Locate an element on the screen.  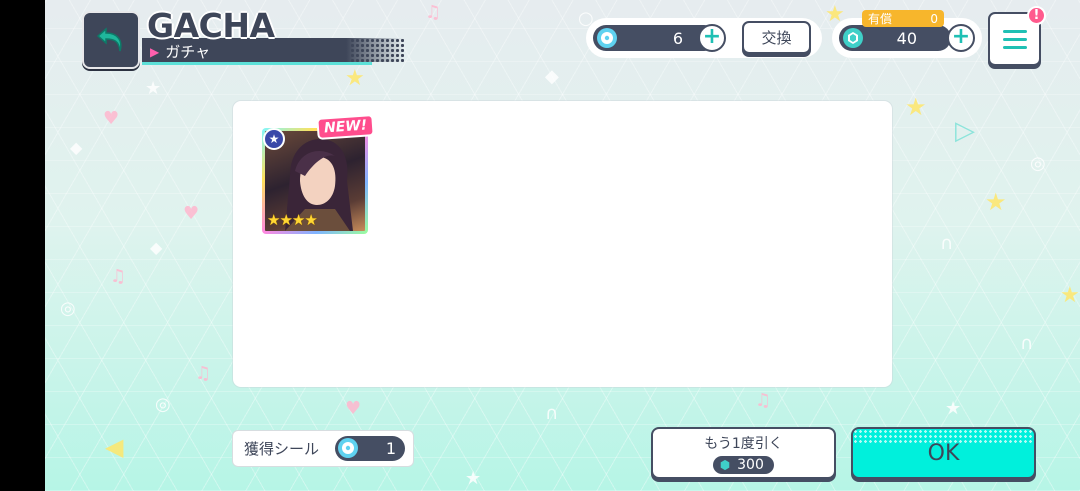
obtained-stickers-label: 獲得シール is located at coordinates (282, 449).